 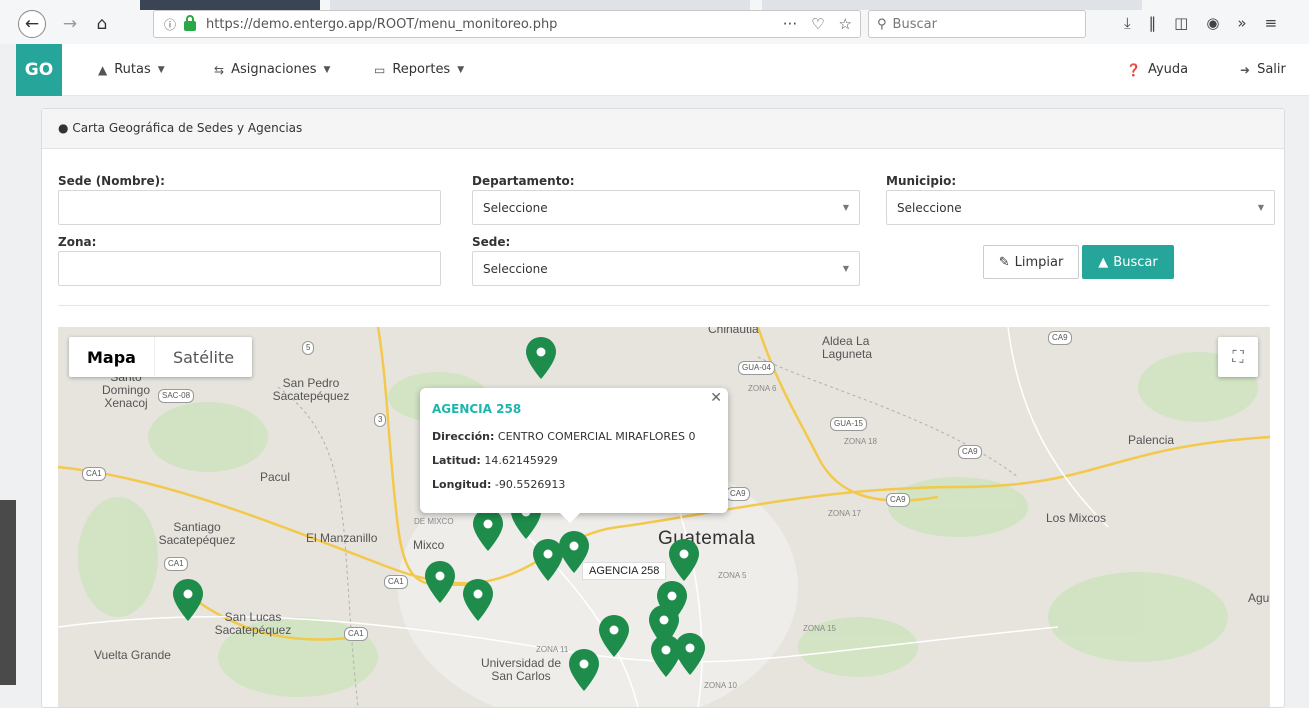 I want to click on sidebar-icon: ◫, so click(x=1181, y=23).